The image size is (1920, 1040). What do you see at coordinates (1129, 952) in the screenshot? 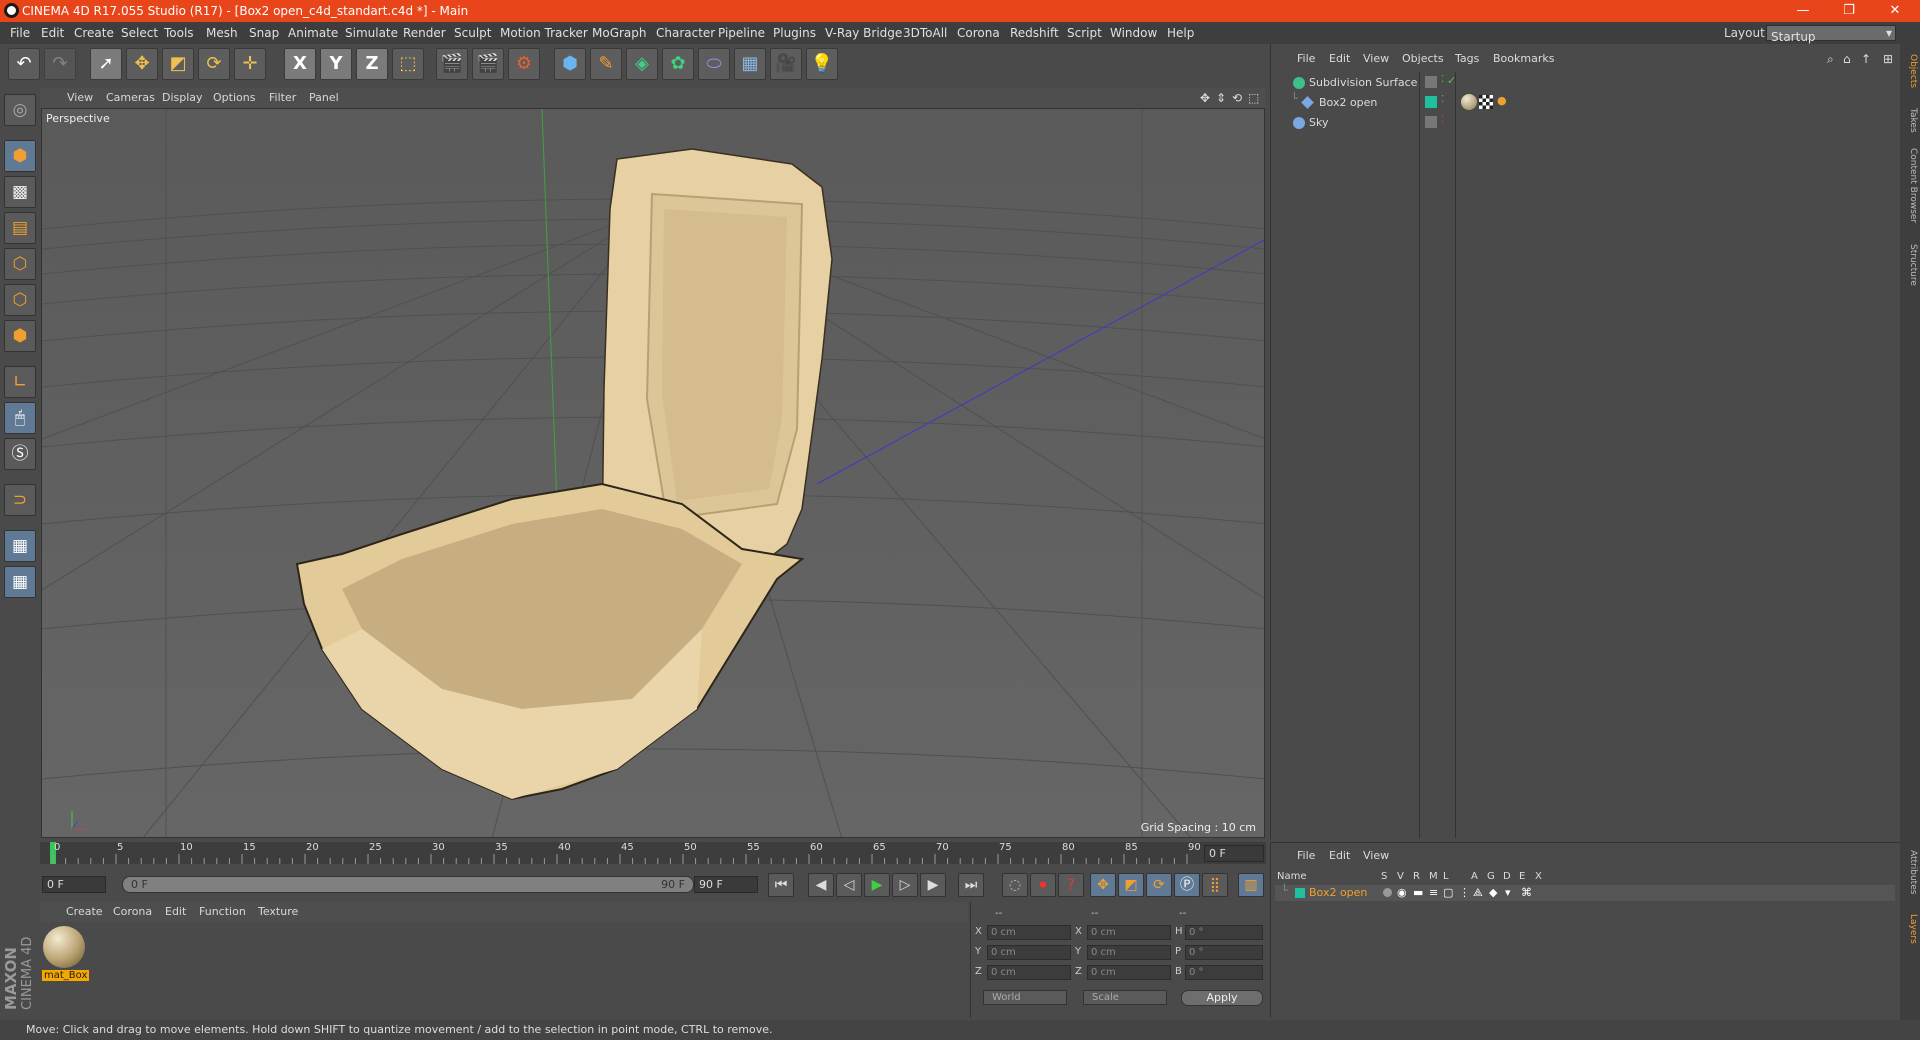
I see `size-y-field: 0 cm` at bounding box center [1129, 952].